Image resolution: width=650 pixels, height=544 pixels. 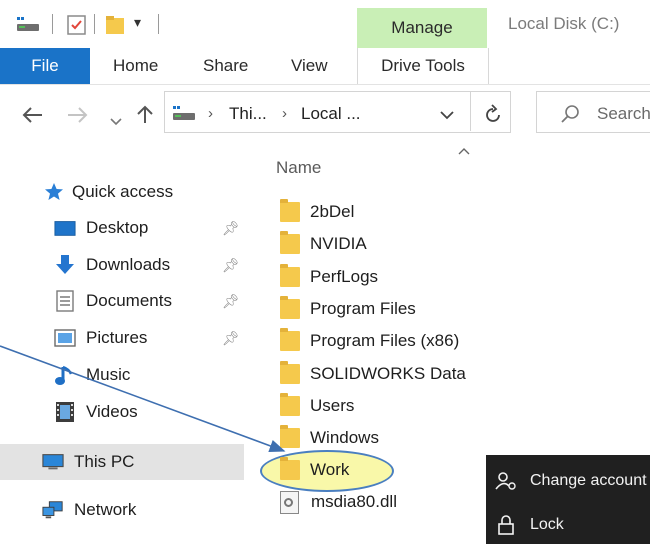 What do you see at coordinates (506, 525) in the screenshot?
I see `lock-icon` at bounding box center [506, 525].